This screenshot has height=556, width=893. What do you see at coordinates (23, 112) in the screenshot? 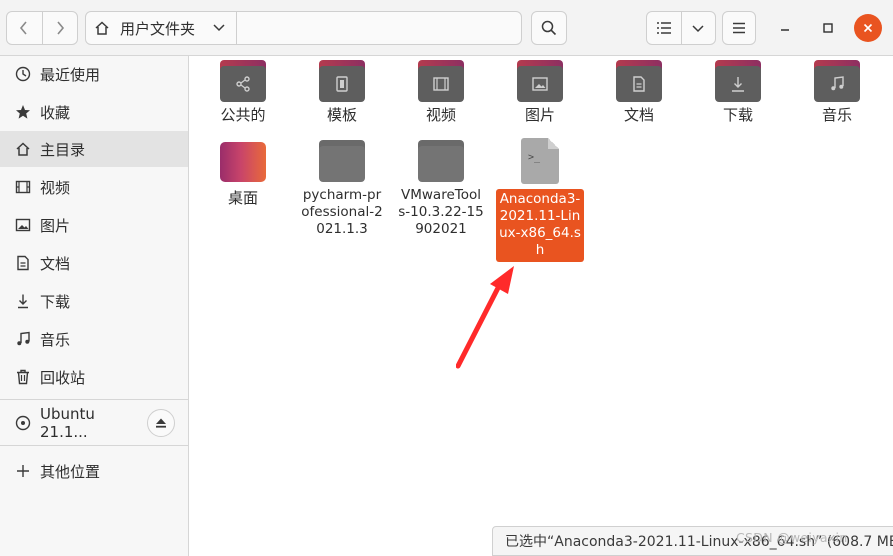
I see `star-icon` at bounding box center [23, 112].